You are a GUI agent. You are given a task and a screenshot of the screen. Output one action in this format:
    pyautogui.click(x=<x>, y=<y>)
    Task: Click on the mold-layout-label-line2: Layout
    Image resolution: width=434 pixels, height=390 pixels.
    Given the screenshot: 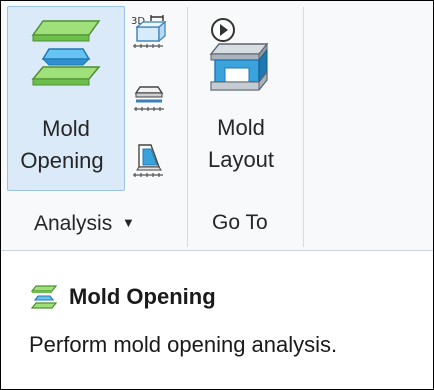 What is the action you would take?
    pyautogui.click(x=241, y=159)
    